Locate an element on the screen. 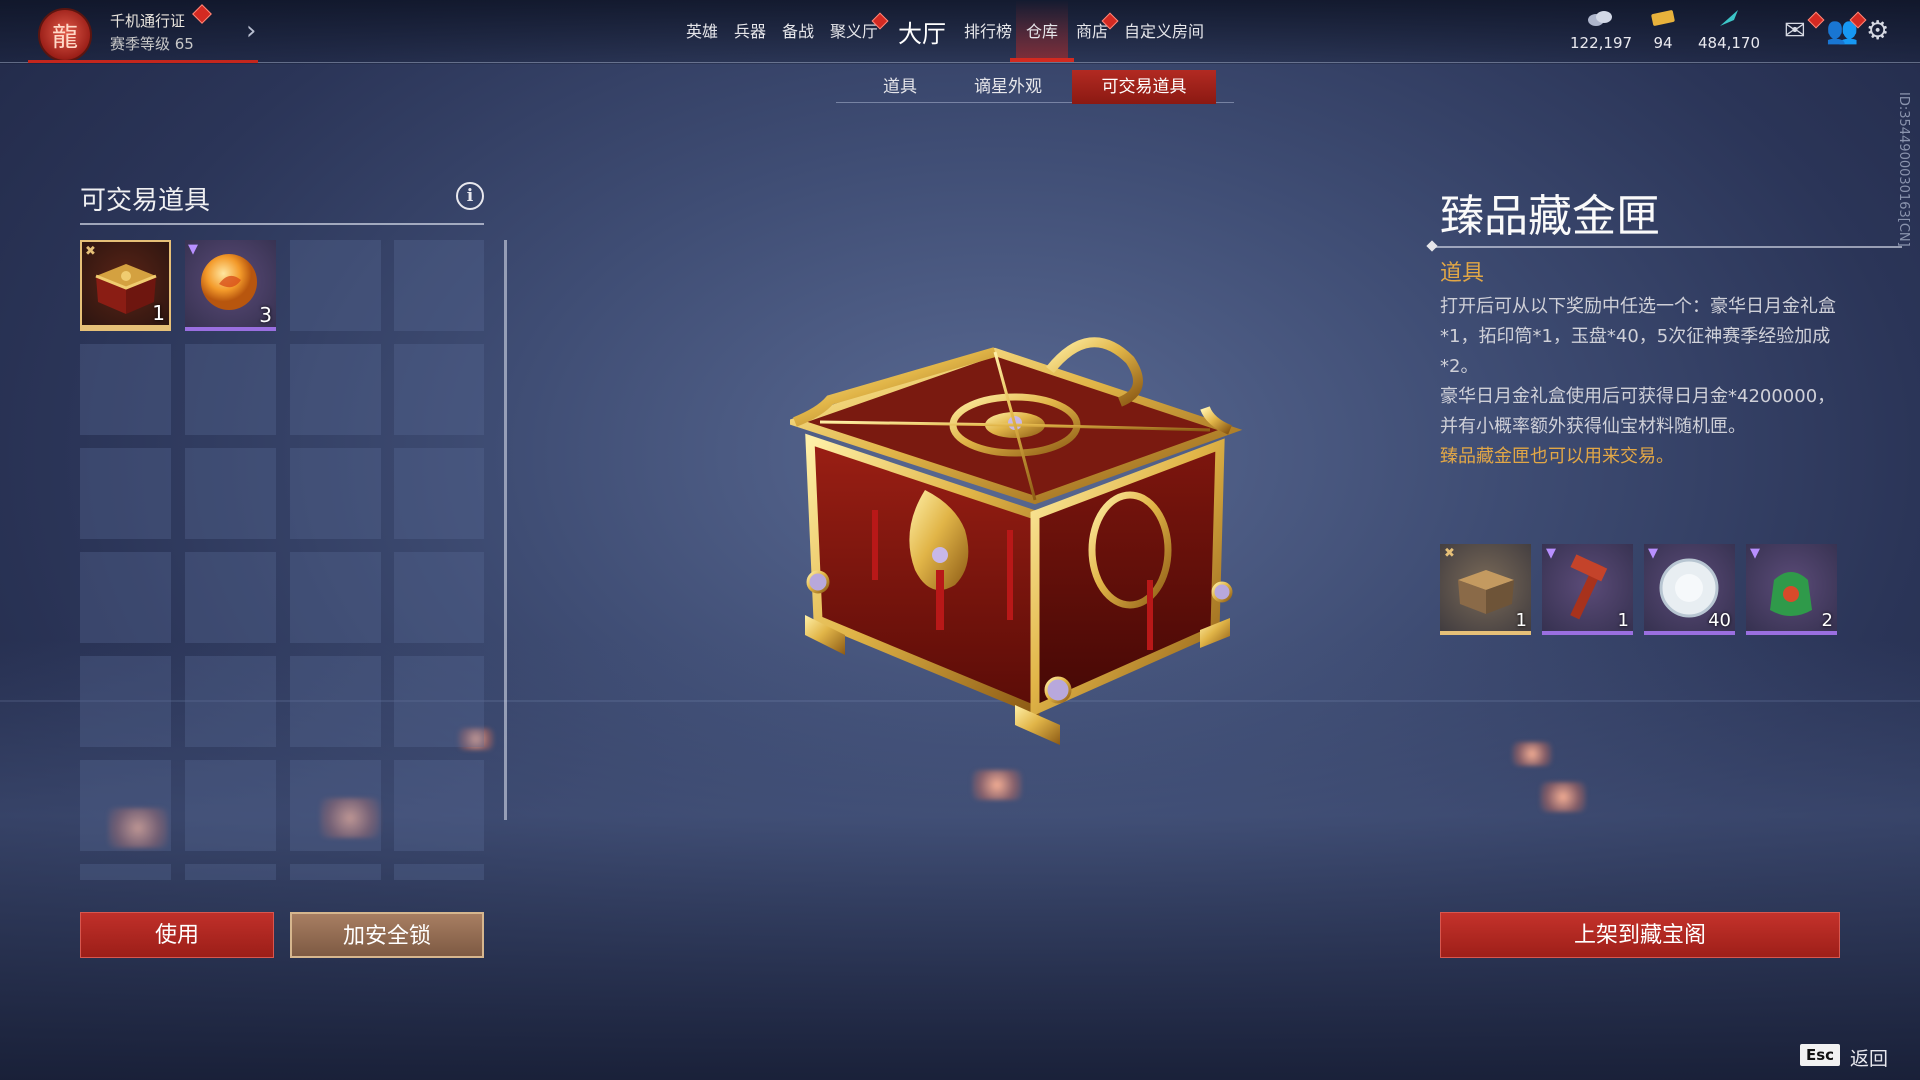 The height and width of the screenshot is (1080, 1920). nav-prepare: 备战 is located at coordinates (798, 30).